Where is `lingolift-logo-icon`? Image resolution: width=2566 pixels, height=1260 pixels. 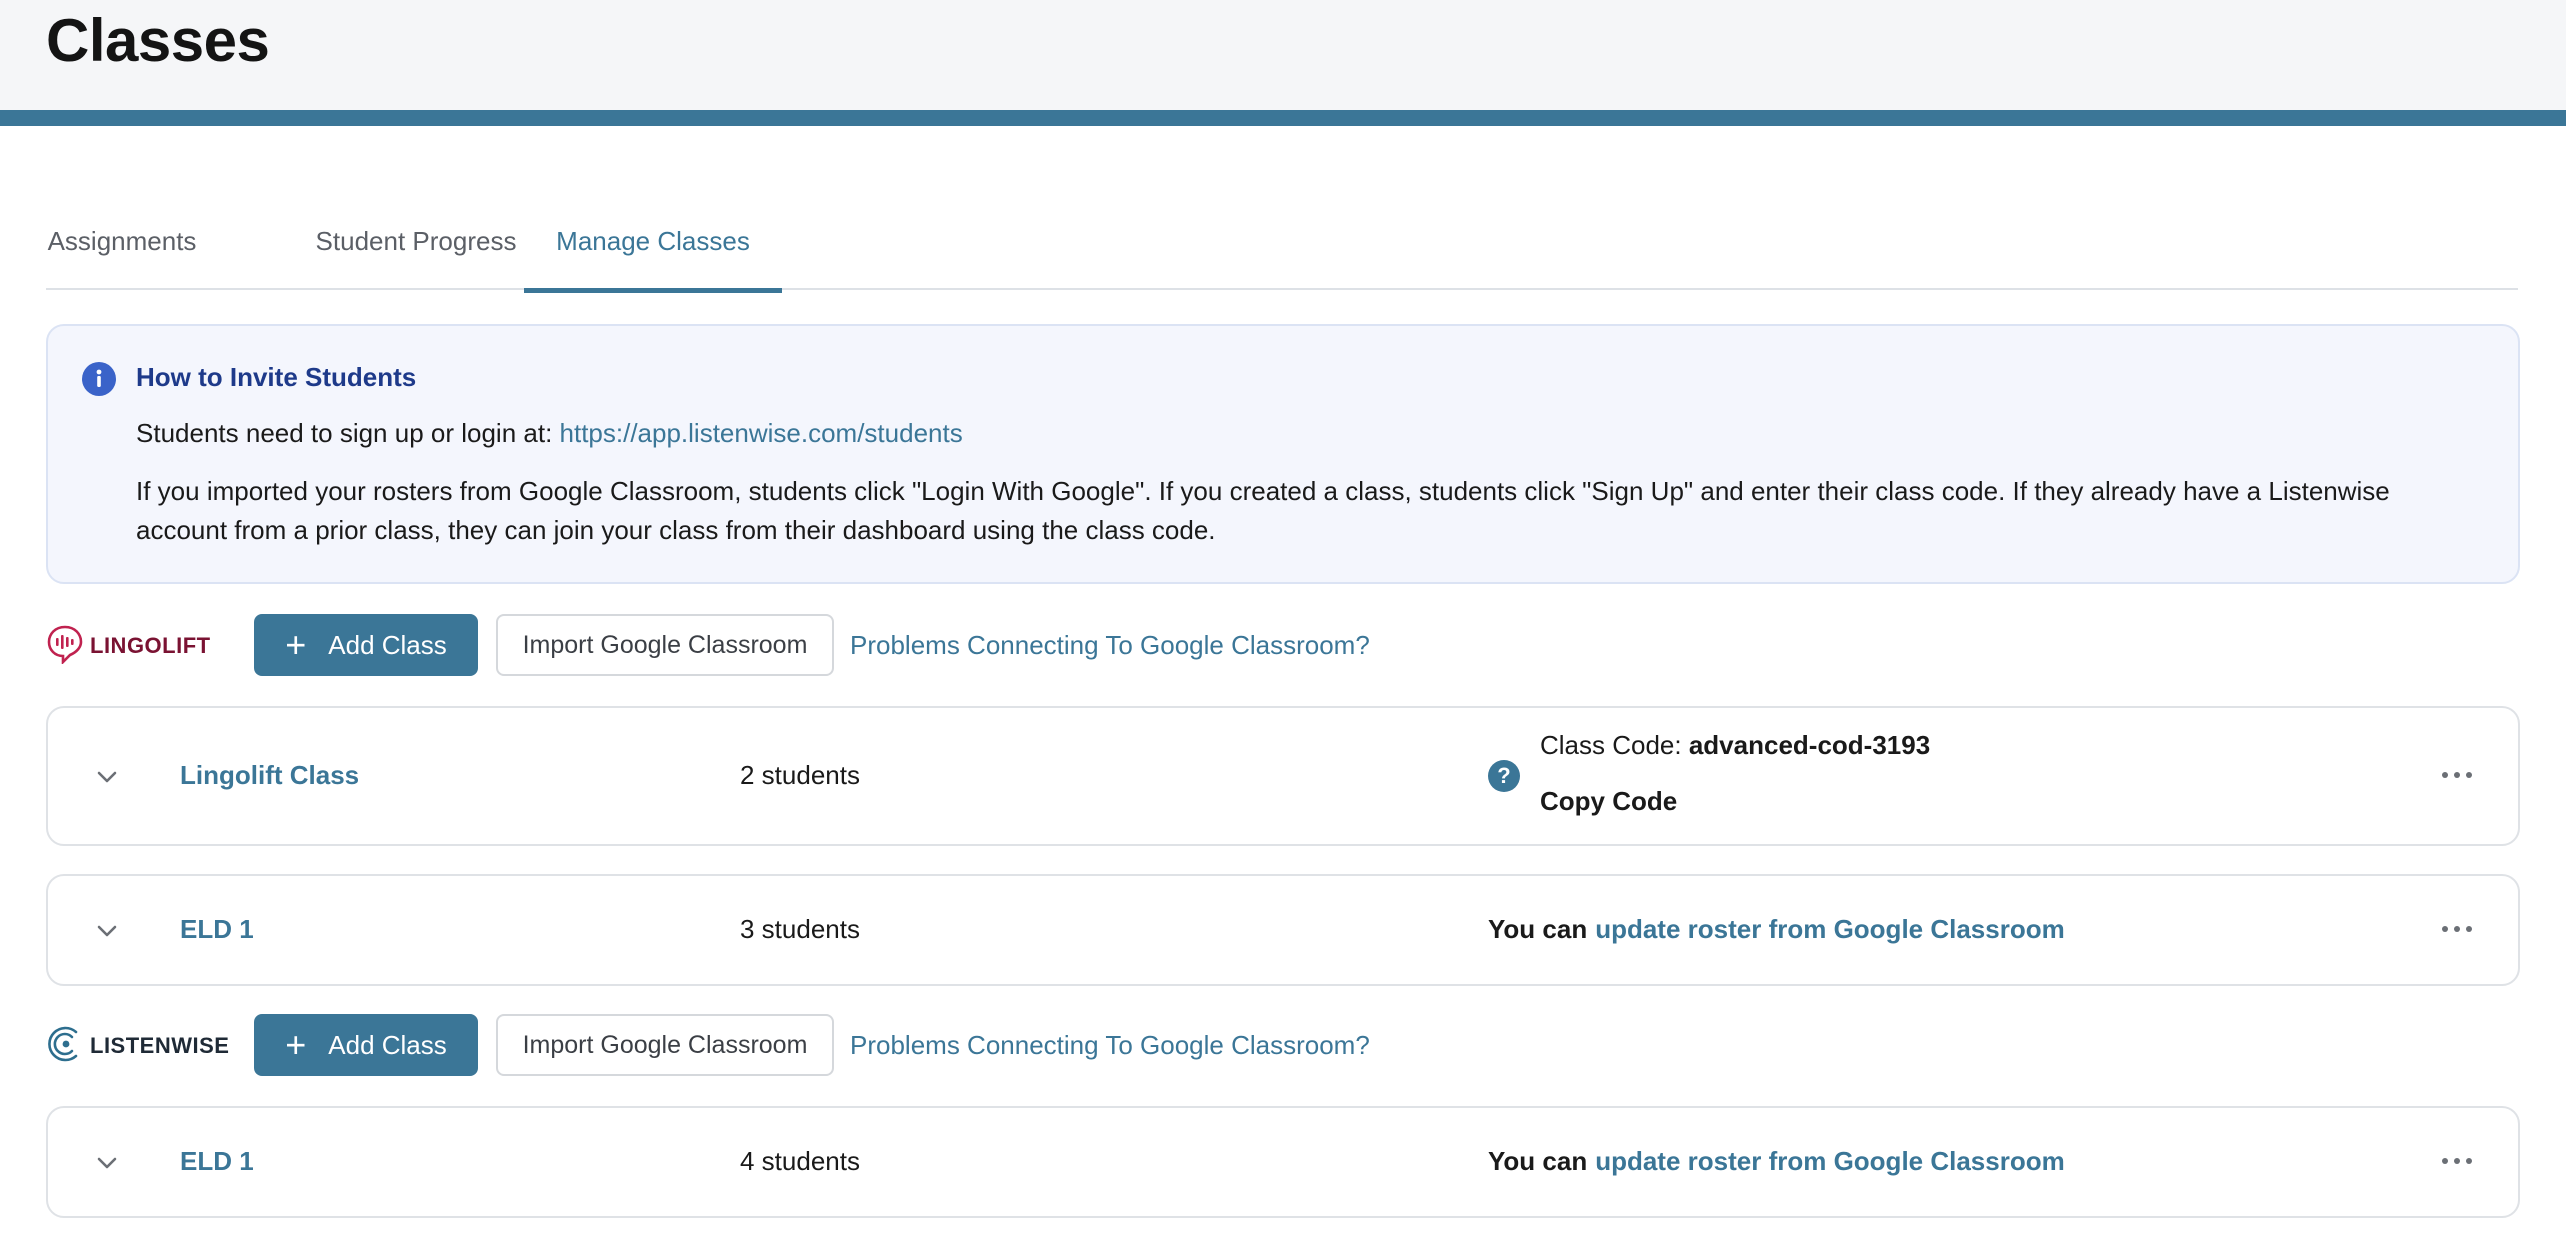 lingolift-logo-icon is located at coordinates (65, 646).